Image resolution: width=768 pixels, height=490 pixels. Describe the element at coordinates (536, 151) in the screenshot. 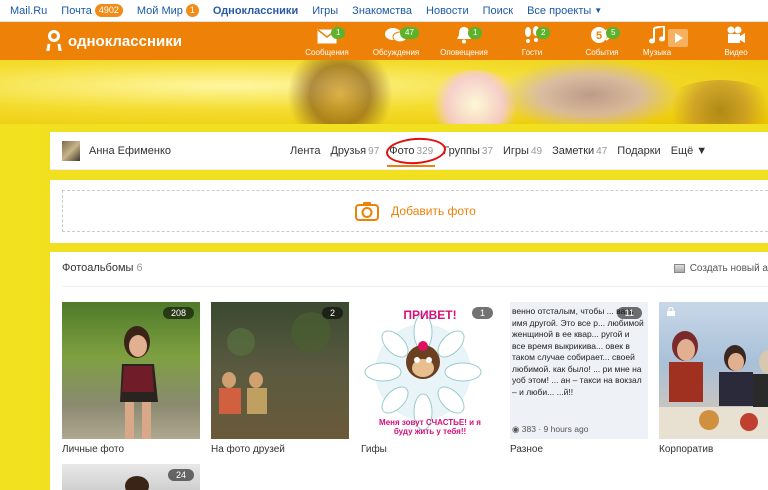

I see `tab-count: 49` at that location.